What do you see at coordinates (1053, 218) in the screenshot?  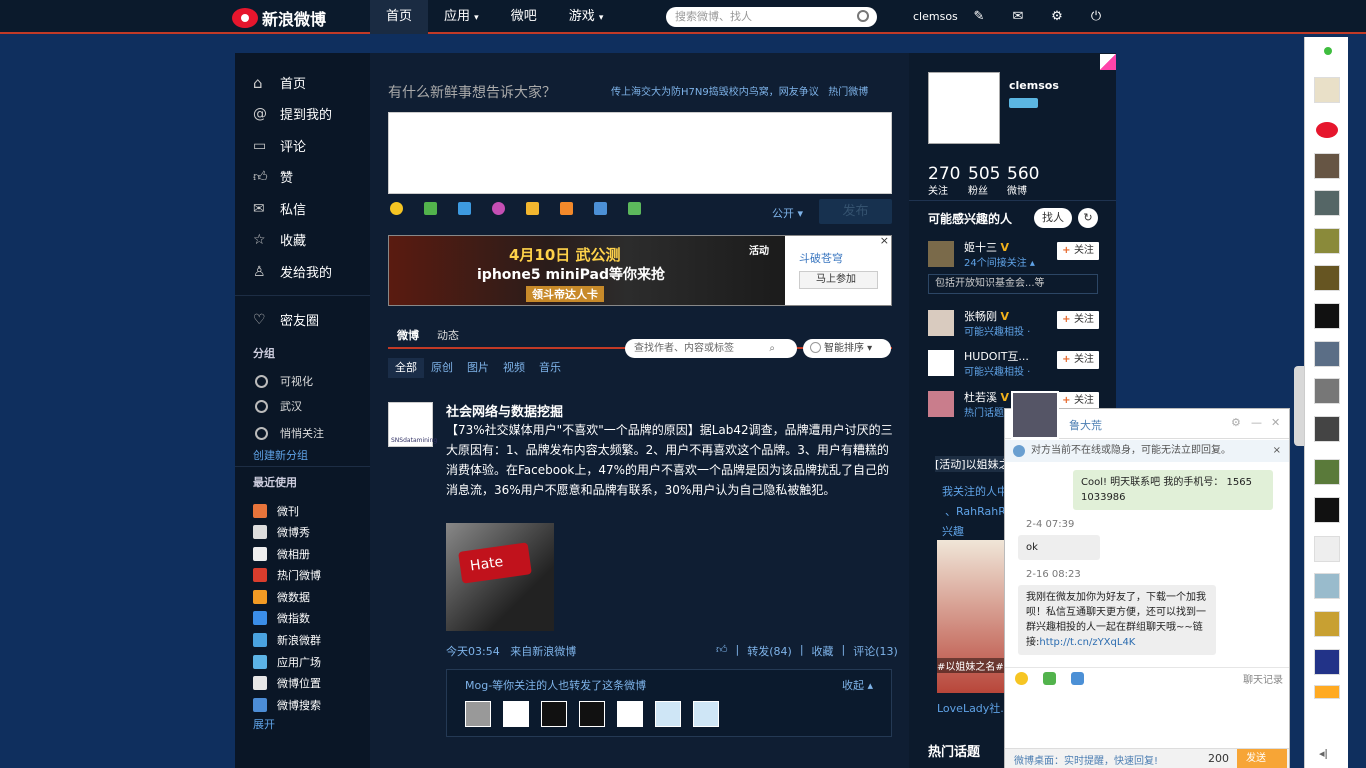 I see `find-people-button: 找人` at bounding box center [1053, 218].